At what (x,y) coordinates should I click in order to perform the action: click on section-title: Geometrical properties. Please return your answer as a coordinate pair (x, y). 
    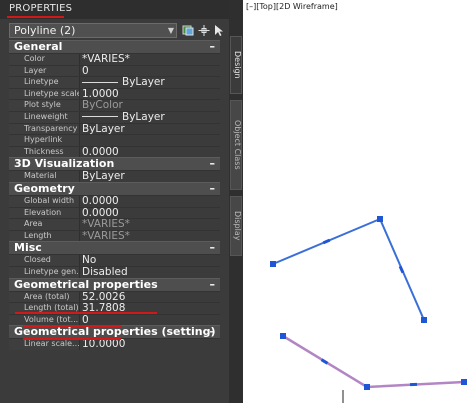
    Looking at the image, I should click on (86, 284).